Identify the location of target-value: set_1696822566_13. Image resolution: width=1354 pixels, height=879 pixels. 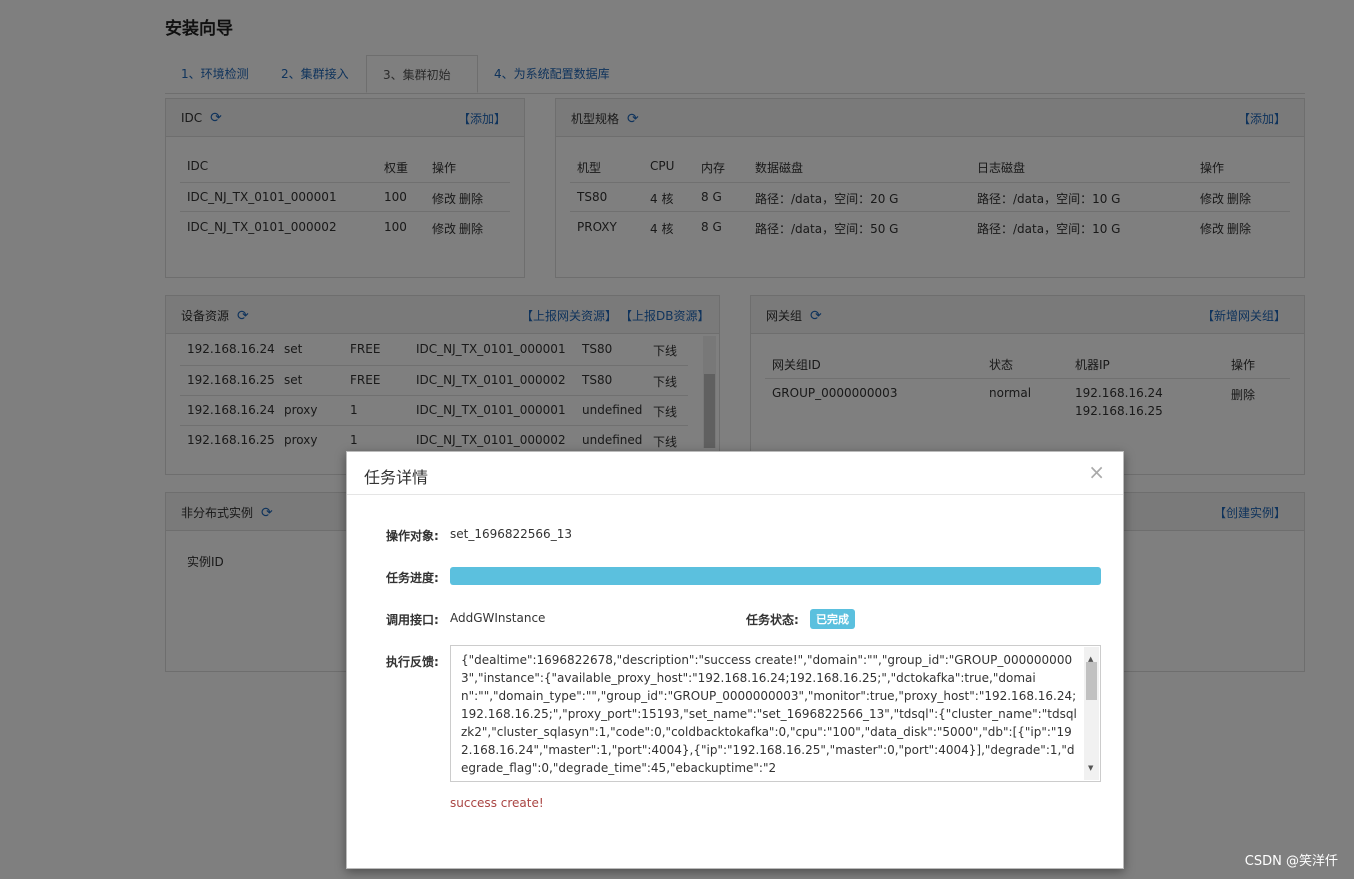
(511, 534).